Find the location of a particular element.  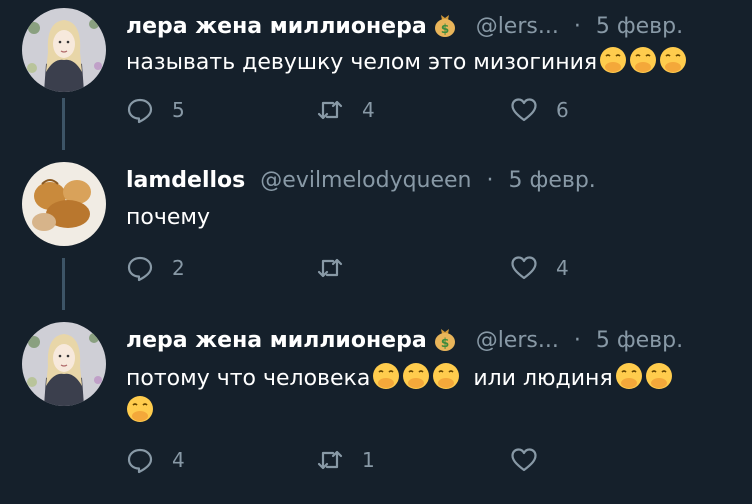

tweet-actions: 5 4 6 is located at coordinates (386, 111).